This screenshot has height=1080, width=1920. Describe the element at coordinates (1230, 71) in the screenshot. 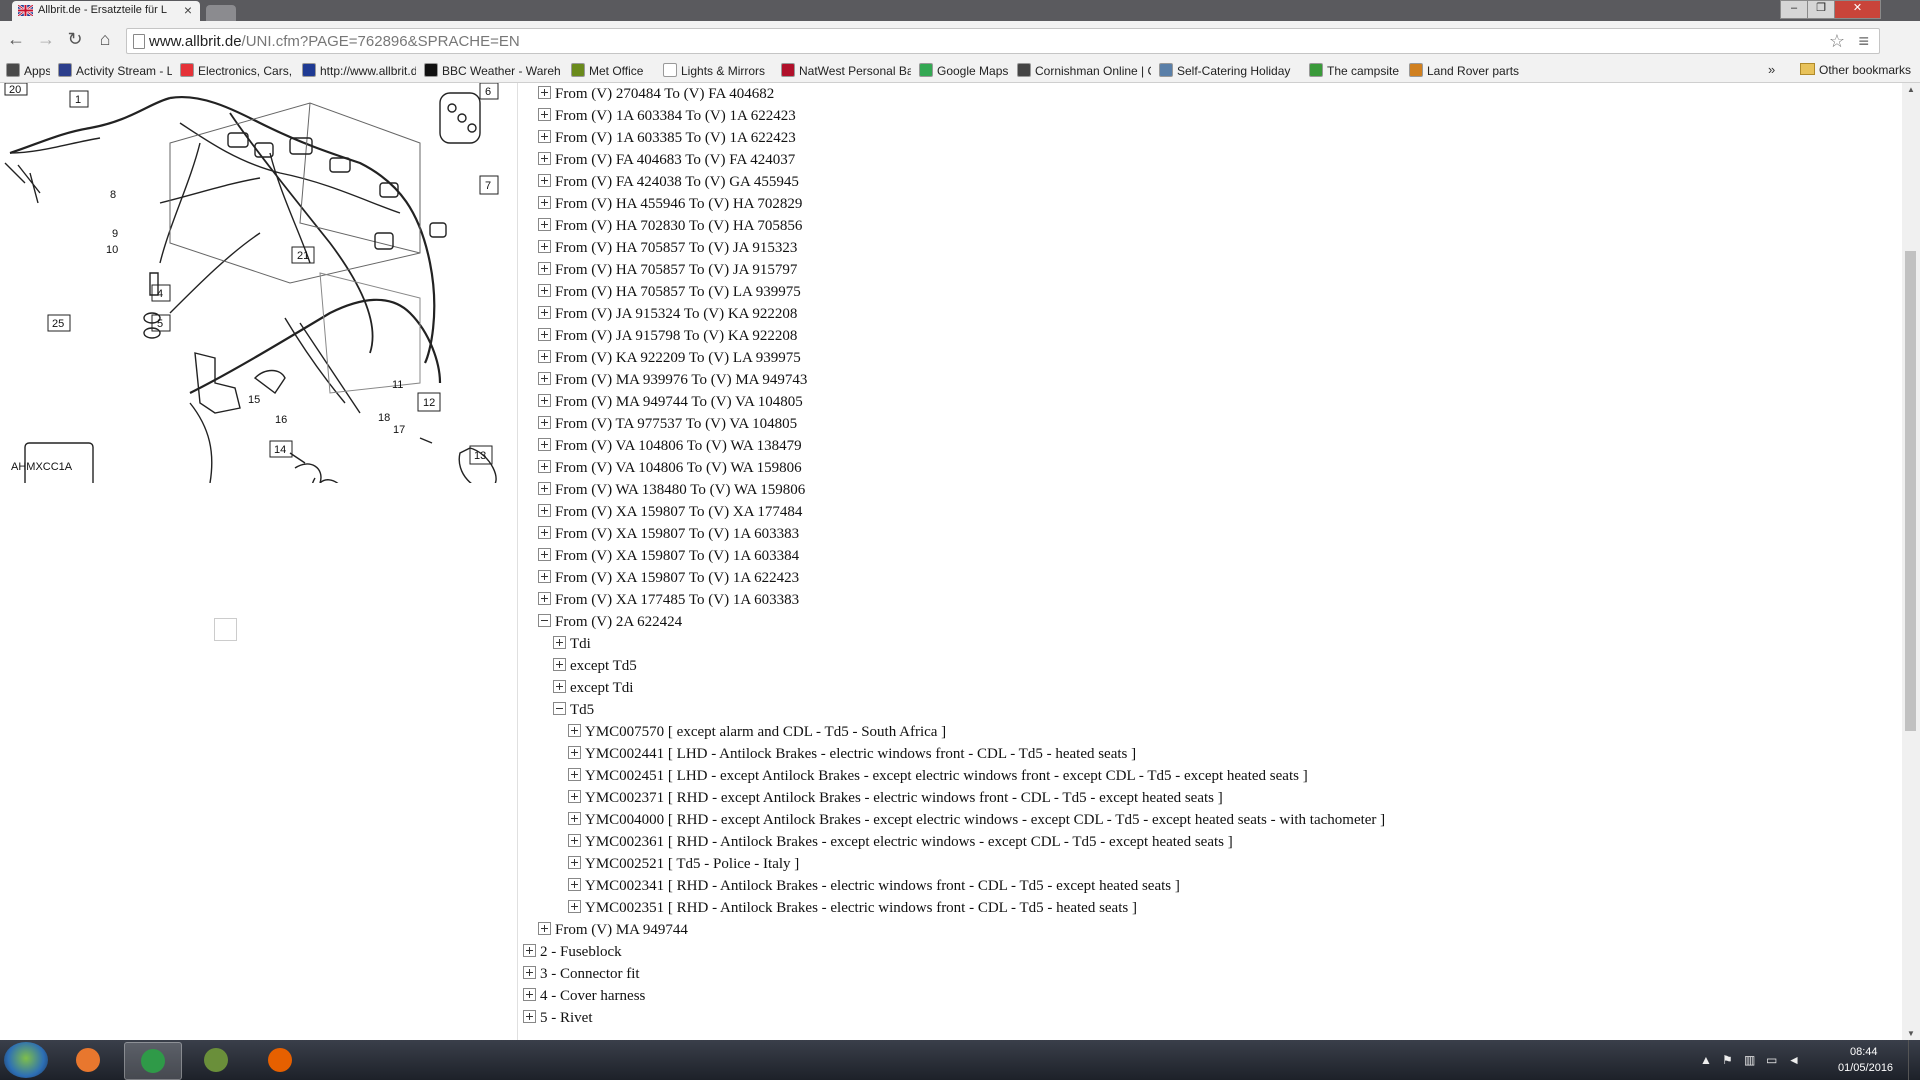

I see `bookmark-item: Self-Catering Holiday` at that location.